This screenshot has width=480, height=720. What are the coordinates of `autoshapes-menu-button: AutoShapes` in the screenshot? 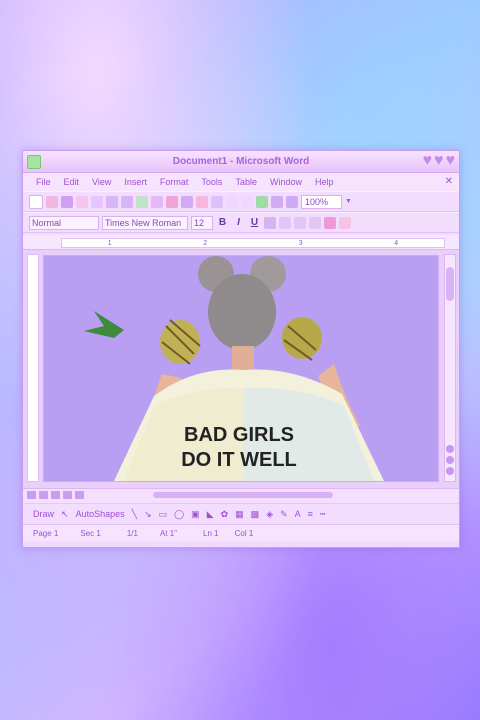 It's located at (100, 514).